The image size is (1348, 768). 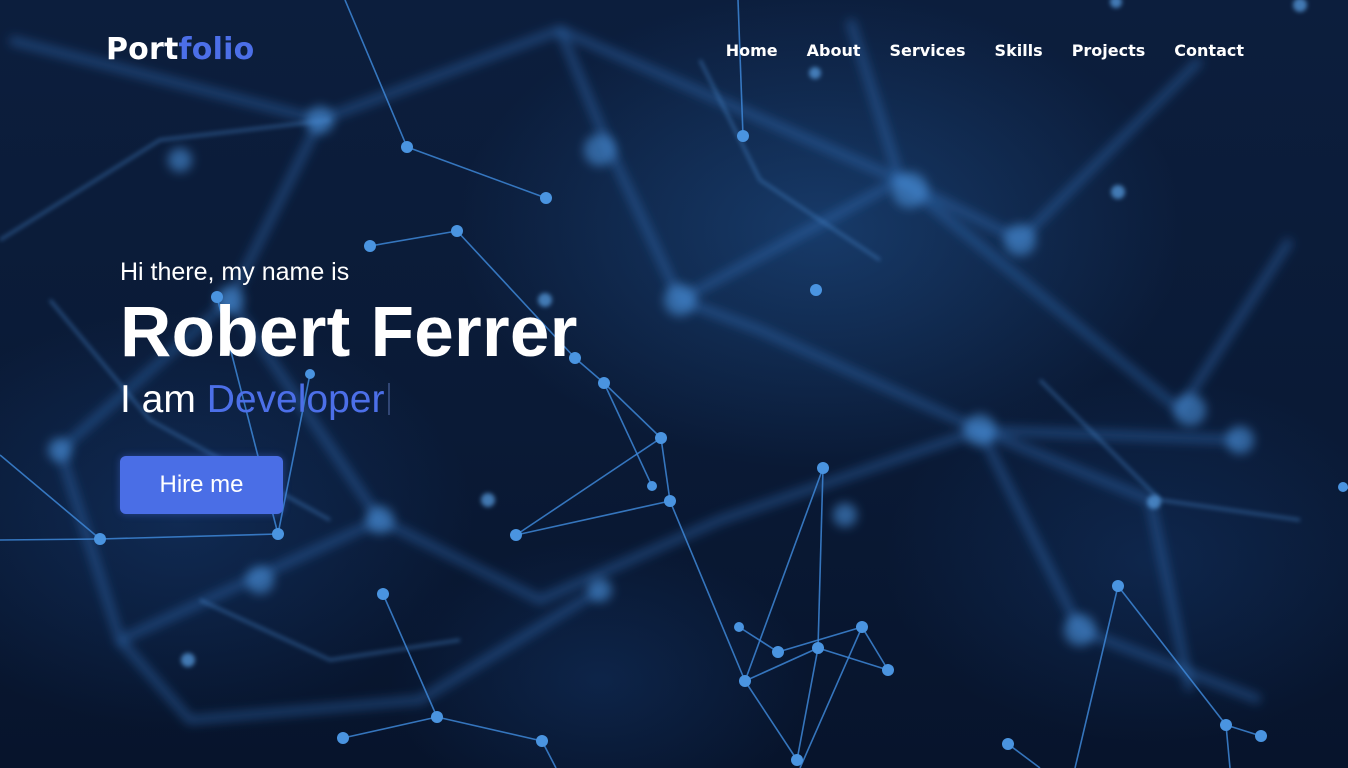 What do you see at coordinates (158, 399) in the screenshot?
I see `role-prefix: I am` at bounding box center [158, 399].